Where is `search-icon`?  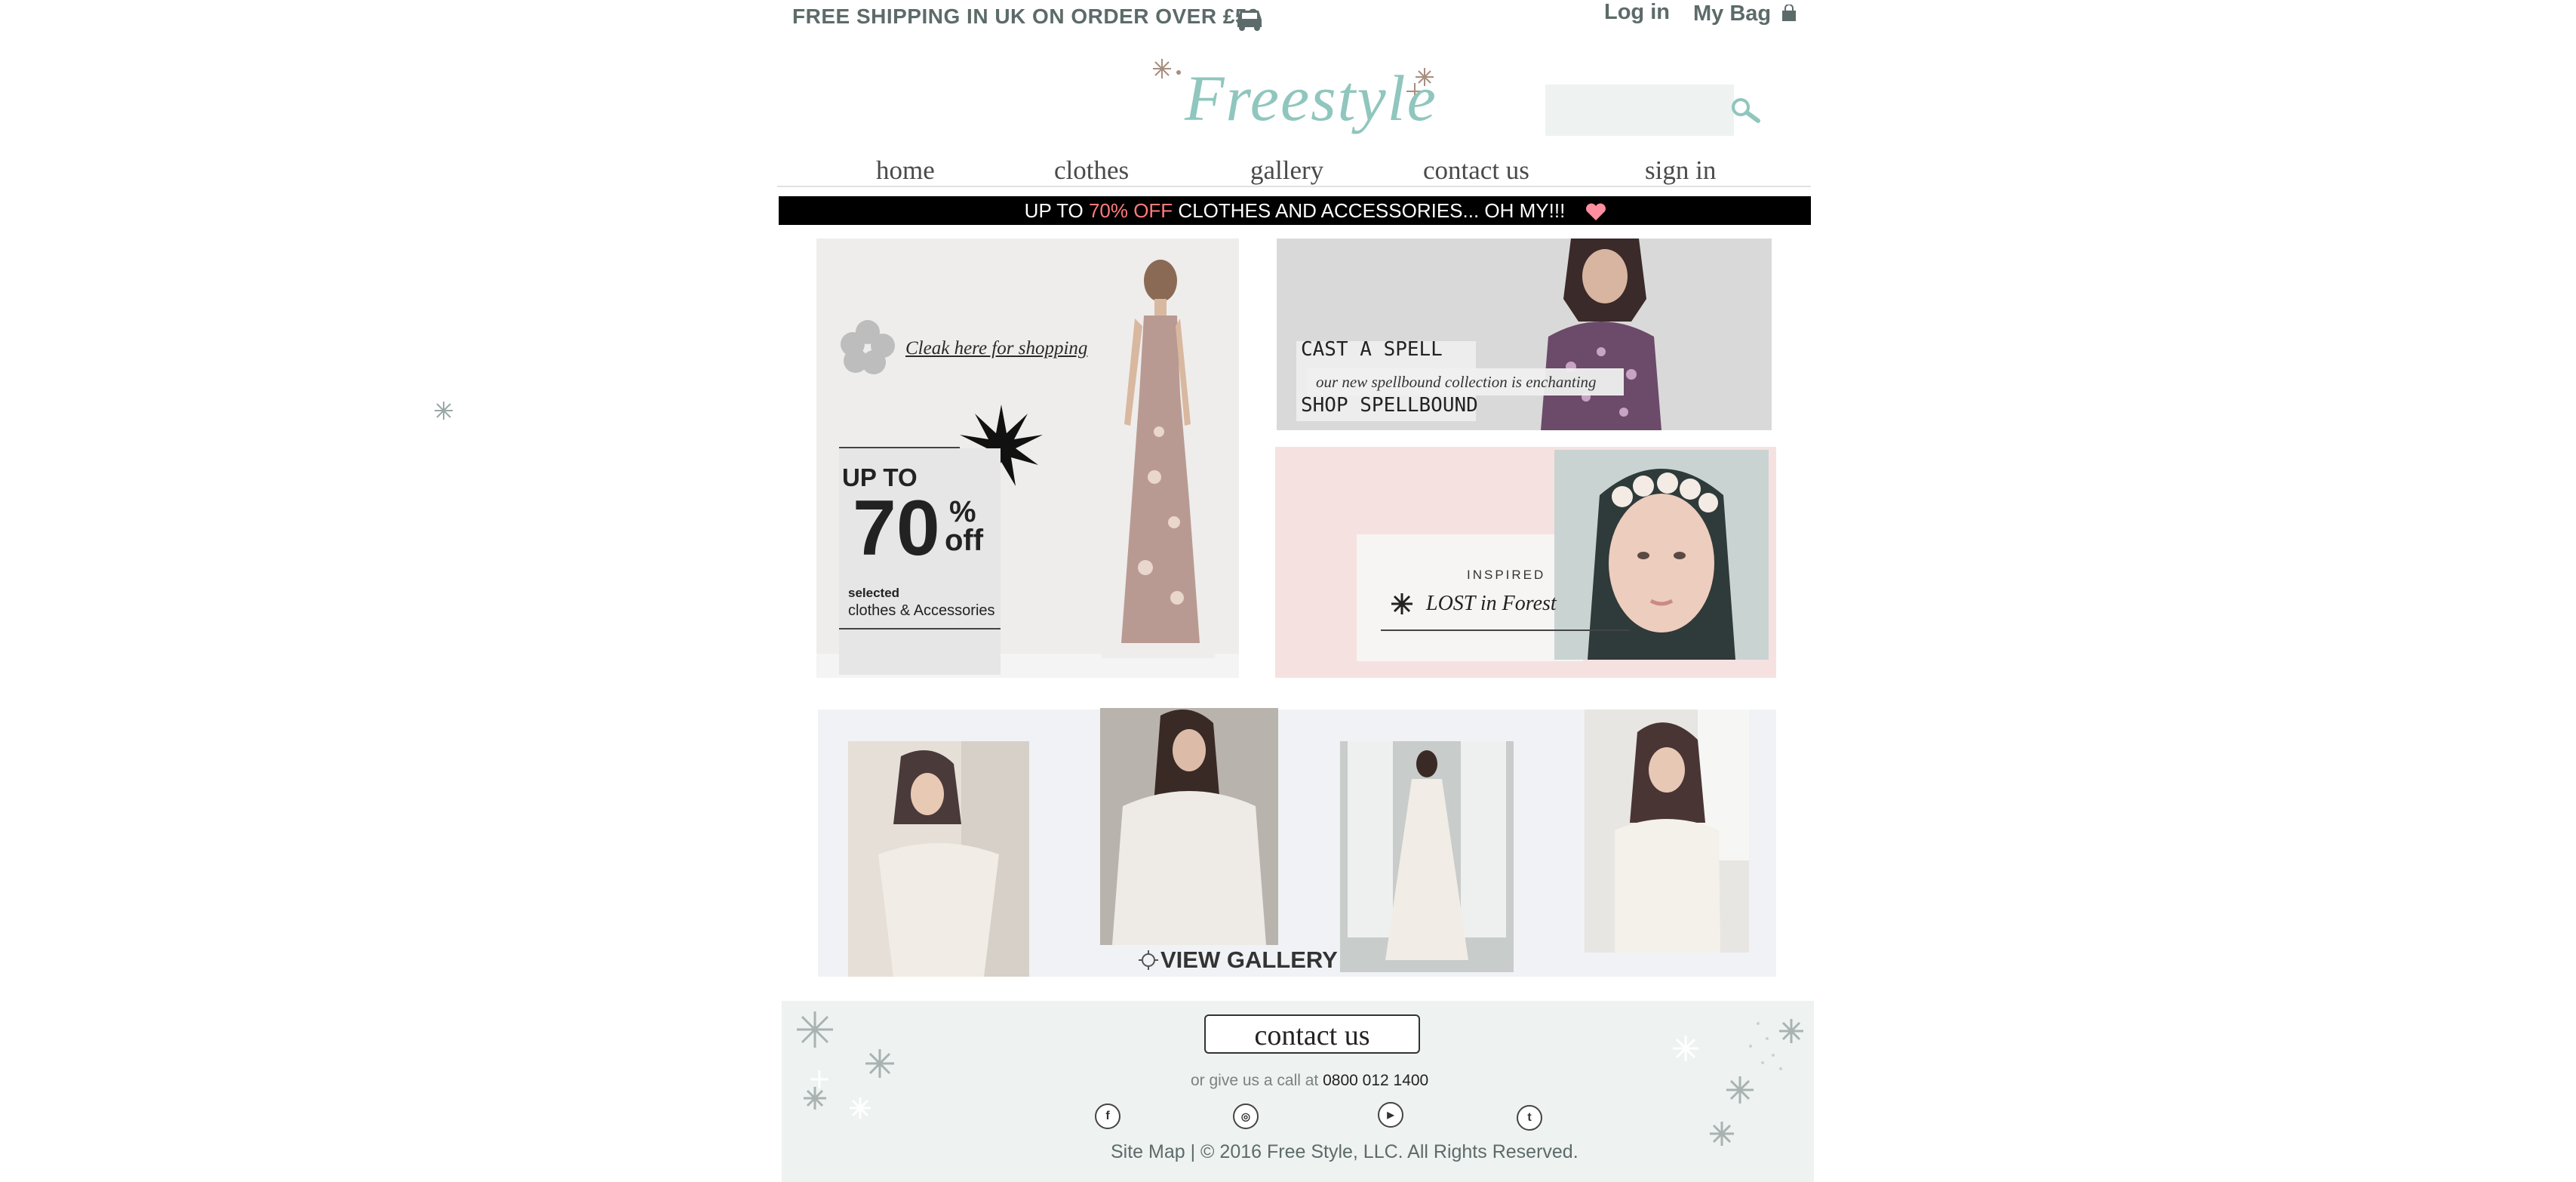
search-icon is located at coordinates (1745, 110).